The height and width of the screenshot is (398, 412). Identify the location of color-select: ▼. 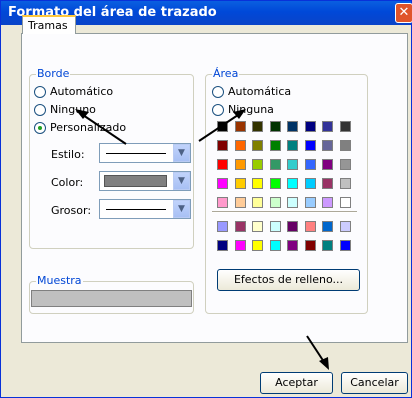
(145, 181).